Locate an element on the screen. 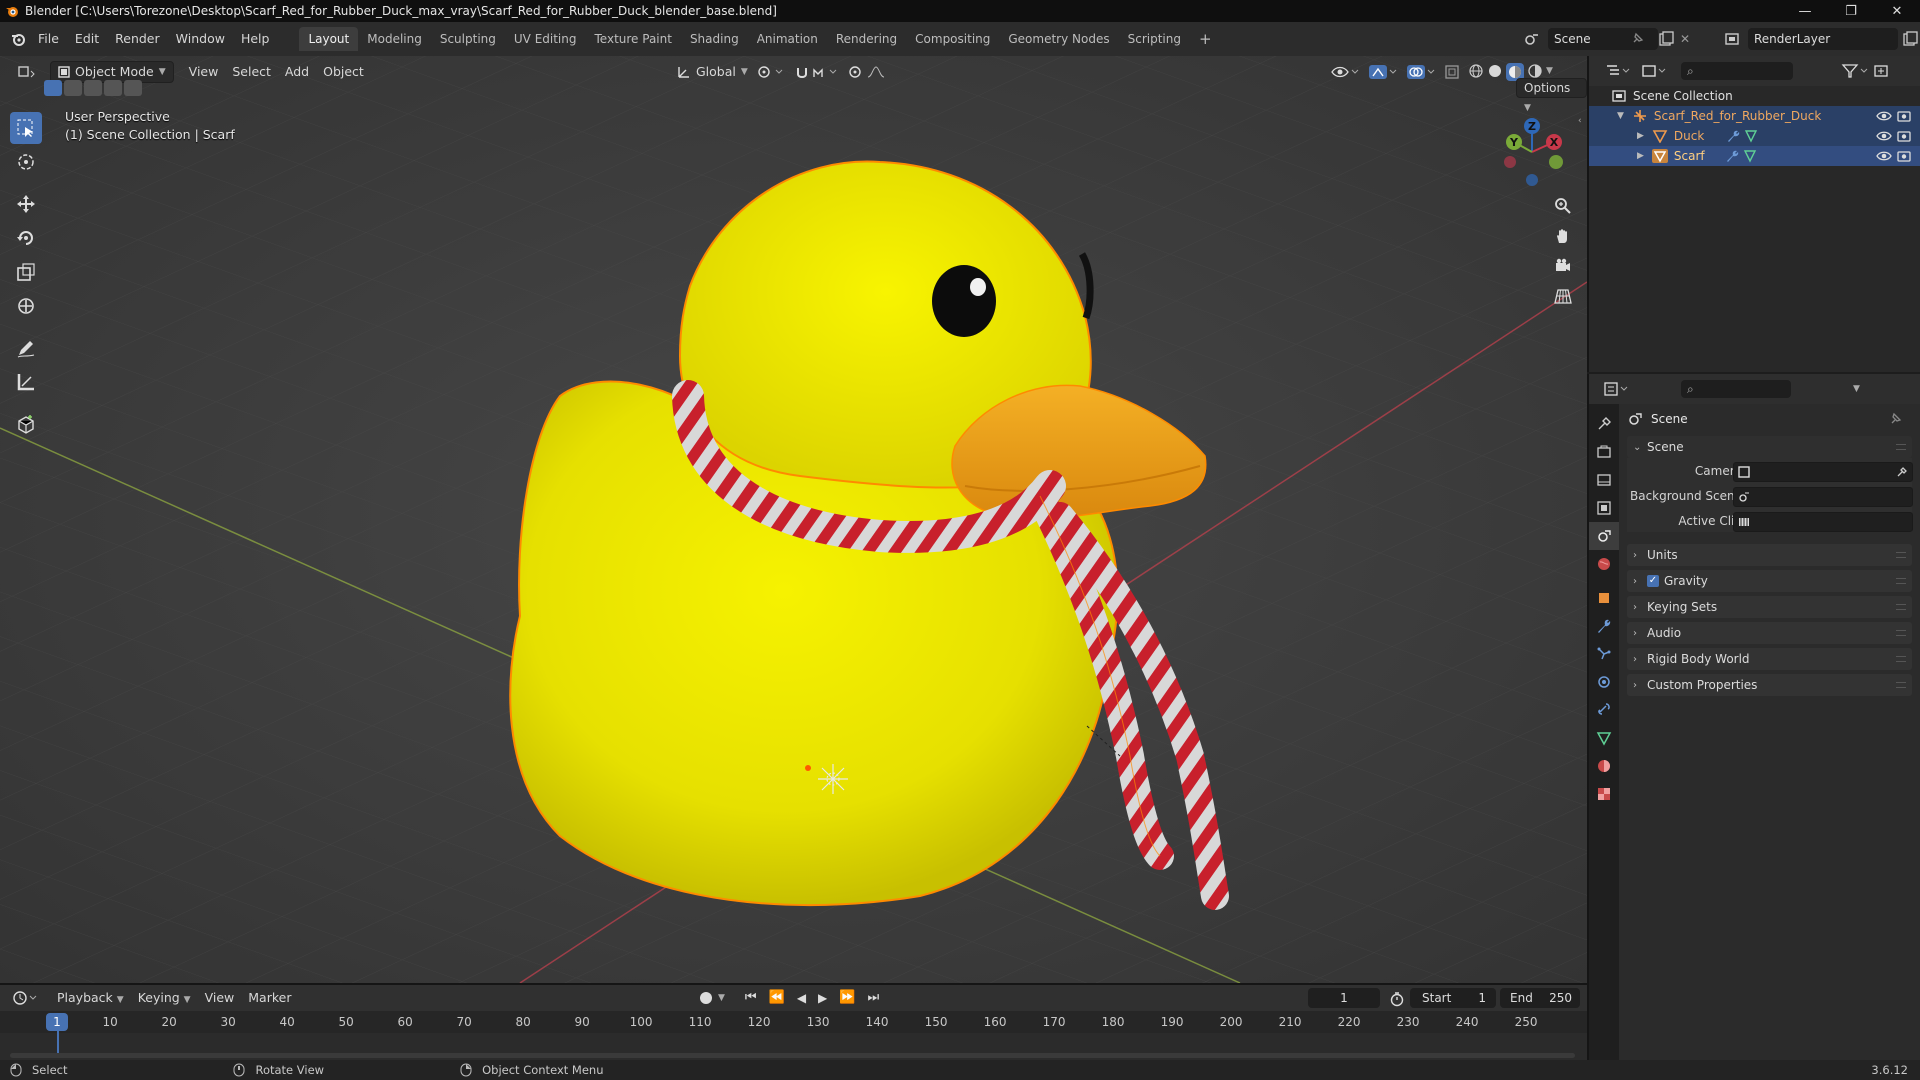 This screenshot has height=1080, width=1920. active-clip-field is located at coordinates (1823, 522).